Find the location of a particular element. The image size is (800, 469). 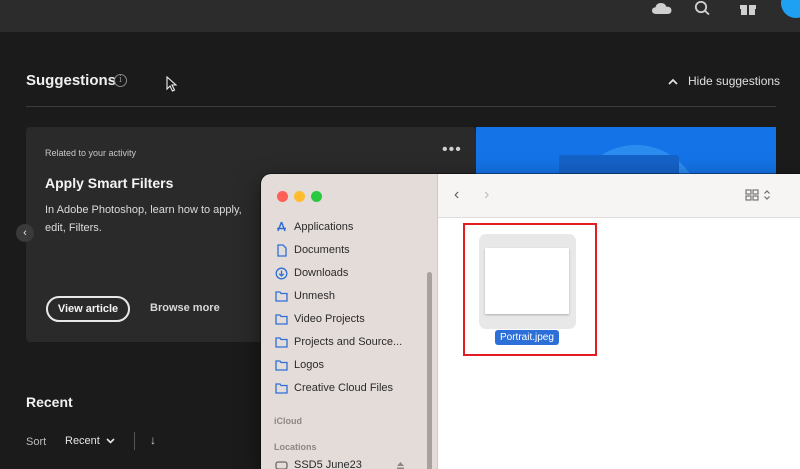

sort-label: Sort is located at coordinates (36, 442).